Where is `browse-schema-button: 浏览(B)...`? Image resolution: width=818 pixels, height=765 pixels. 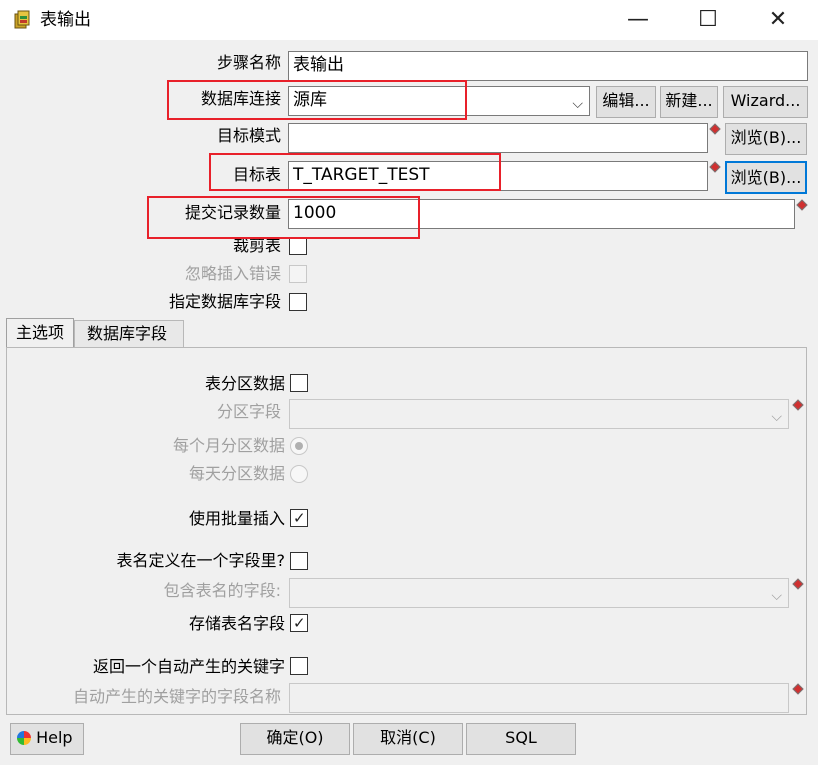 browse-schema-button: 浏览(B)... is located at coordinates (766, 139).